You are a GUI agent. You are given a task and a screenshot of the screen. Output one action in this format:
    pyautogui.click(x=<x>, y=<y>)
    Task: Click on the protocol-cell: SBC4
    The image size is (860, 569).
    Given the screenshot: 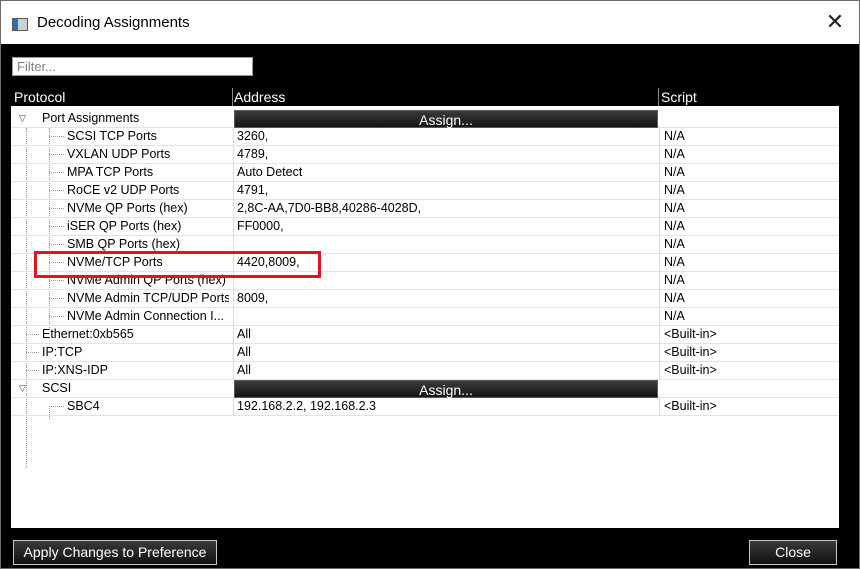 What is the action you would take?
    pyautogui.click(x=83, y=406)
    